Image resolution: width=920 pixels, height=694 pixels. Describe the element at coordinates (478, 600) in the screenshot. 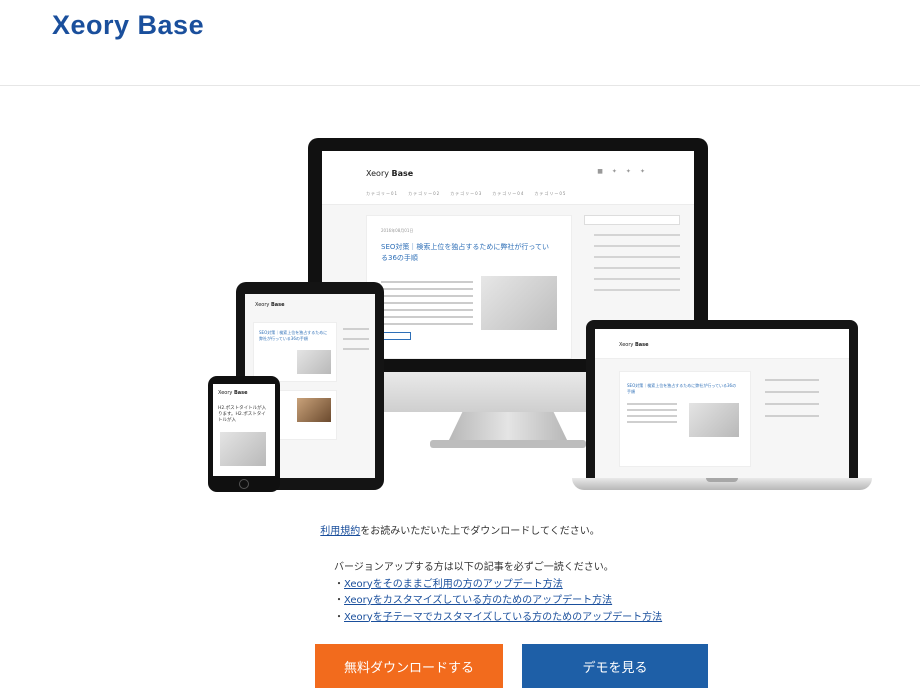

I see `update-link-customized: Xeoryをカスタマイズしている方のためのアップデート方法` at that location.